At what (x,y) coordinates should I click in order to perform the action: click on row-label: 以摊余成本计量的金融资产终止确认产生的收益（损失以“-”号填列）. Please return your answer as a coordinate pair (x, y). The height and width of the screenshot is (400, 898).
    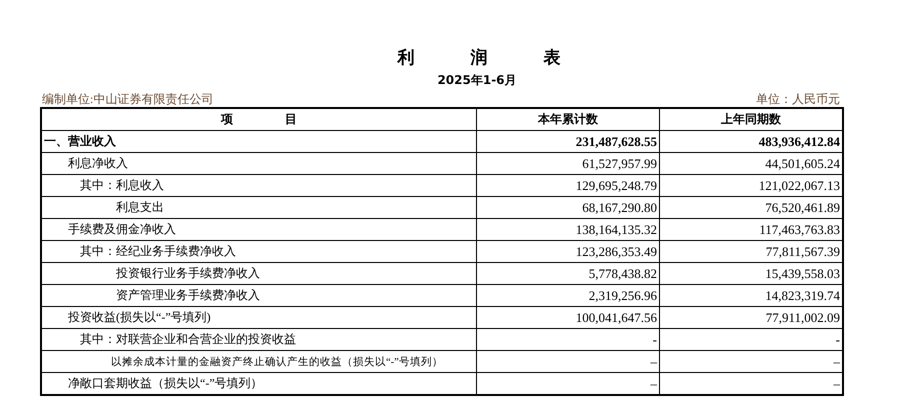
    Looking at the image, I should click on (277, 361).